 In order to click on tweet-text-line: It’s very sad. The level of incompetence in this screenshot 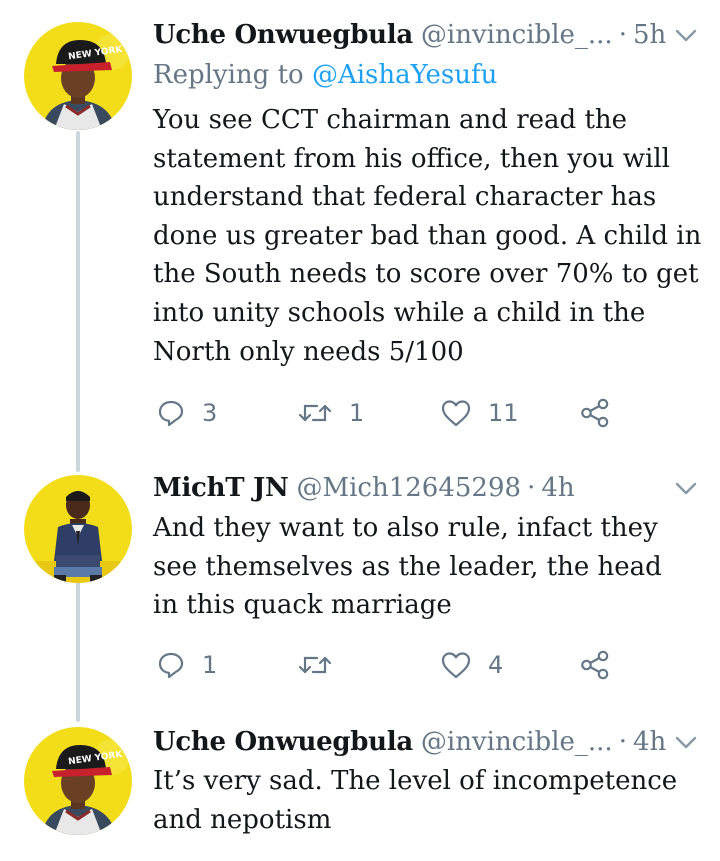, I will do `click(415, 781)`.